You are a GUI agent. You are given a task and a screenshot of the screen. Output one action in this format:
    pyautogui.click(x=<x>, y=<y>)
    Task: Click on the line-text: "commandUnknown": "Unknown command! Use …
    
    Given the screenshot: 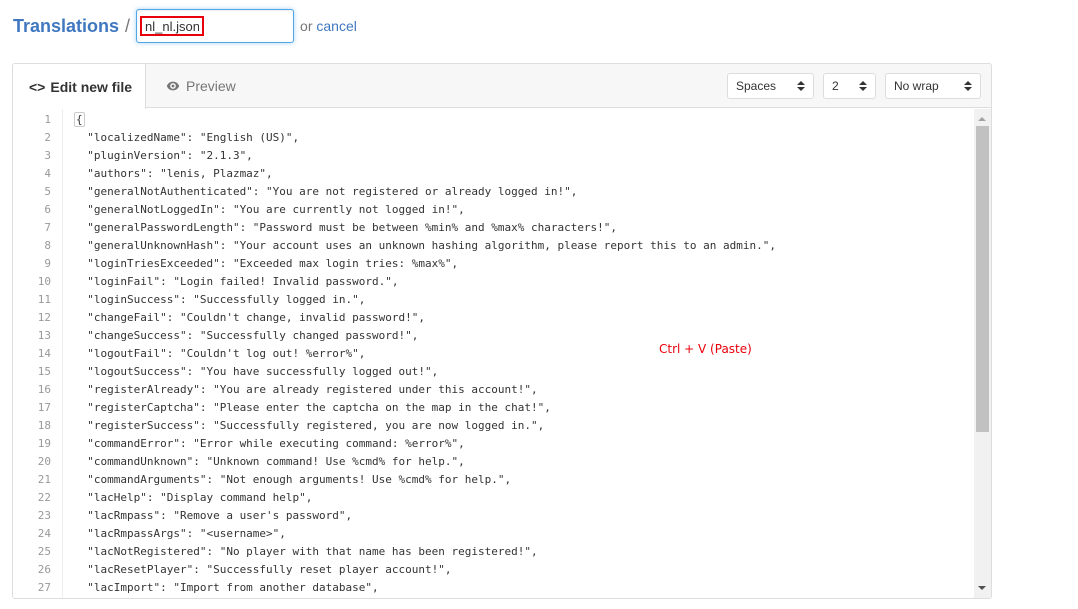 What is the action you would take?
    pyautogui.click(x=258, y=462)
    